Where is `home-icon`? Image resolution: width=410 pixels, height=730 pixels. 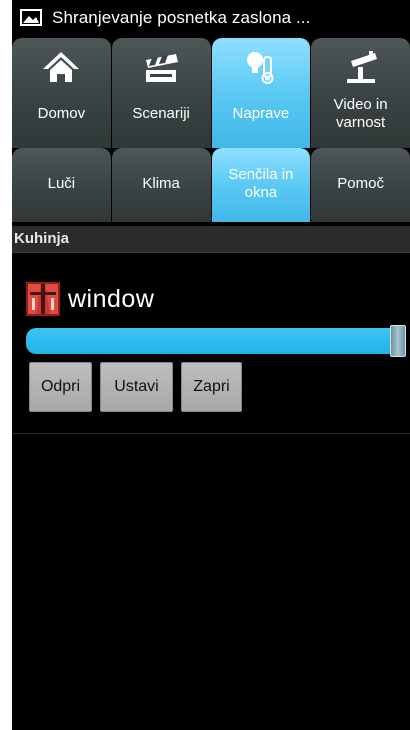 home-icon is located at coordinates (61, 67).